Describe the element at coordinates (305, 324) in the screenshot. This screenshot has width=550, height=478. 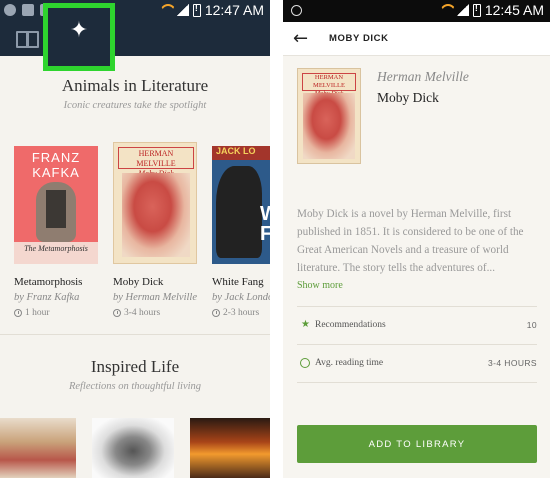
I see `star-icon: ★` at that location.